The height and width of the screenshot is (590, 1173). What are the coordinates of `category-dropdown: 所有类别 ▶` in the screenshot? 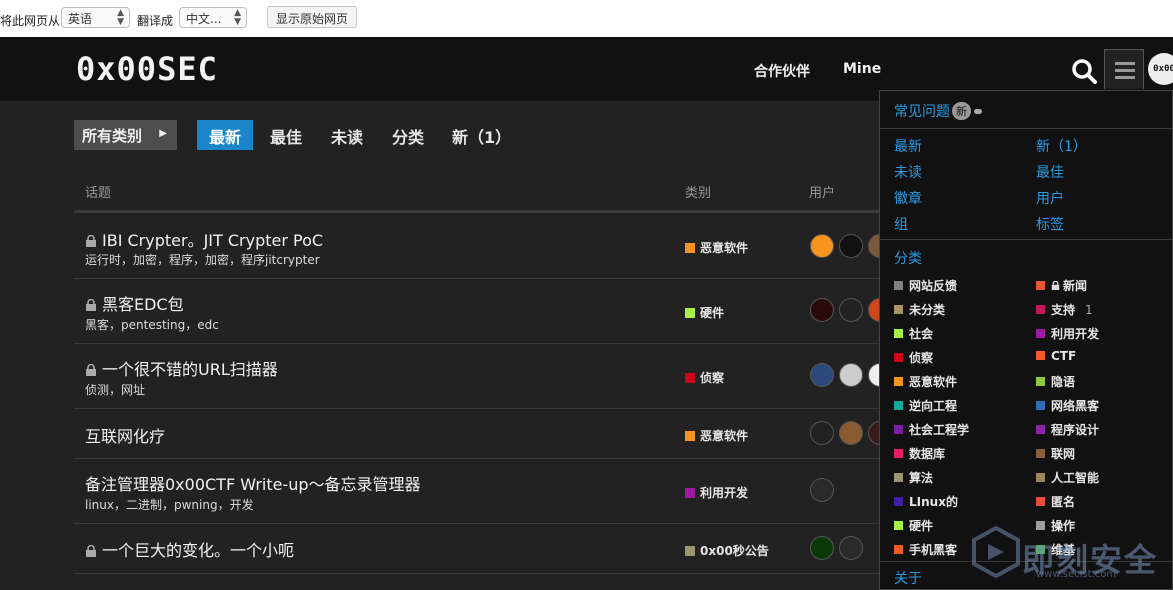 It's located at (125, 135).